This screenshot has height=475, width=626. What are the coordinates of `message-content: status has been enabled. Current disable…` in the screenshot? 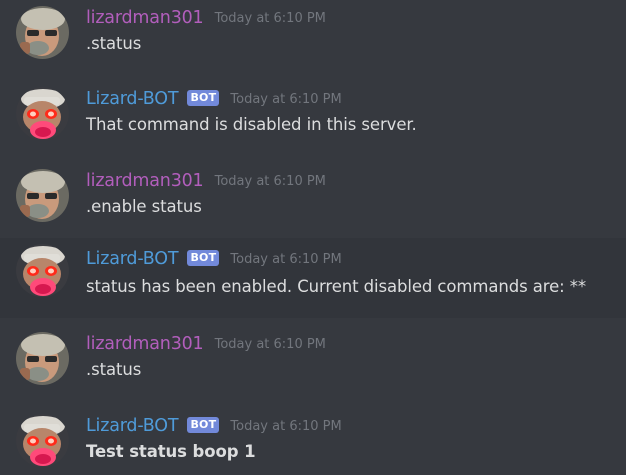 It's located at (336, 286).